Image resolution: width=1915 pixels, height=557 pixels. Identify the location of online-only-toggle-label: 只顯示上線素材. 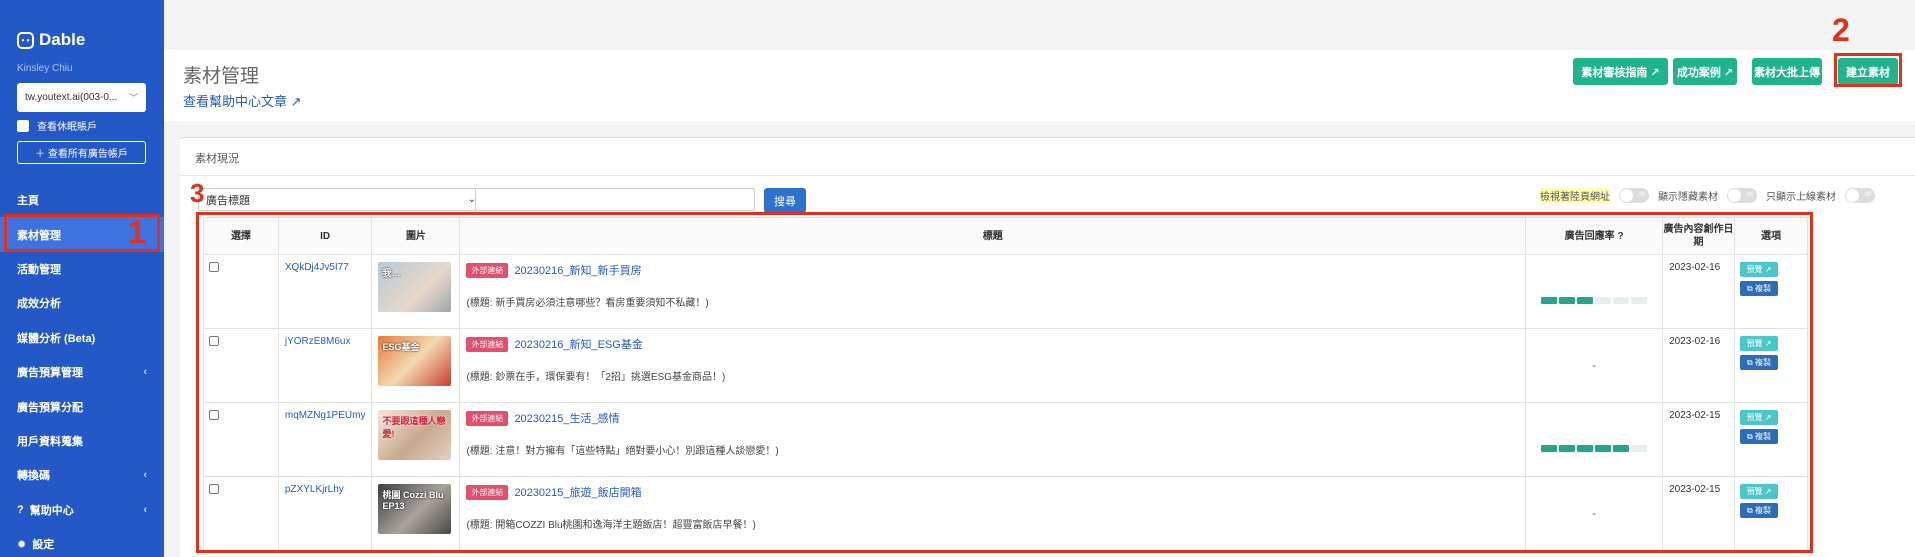
(1801, 197).